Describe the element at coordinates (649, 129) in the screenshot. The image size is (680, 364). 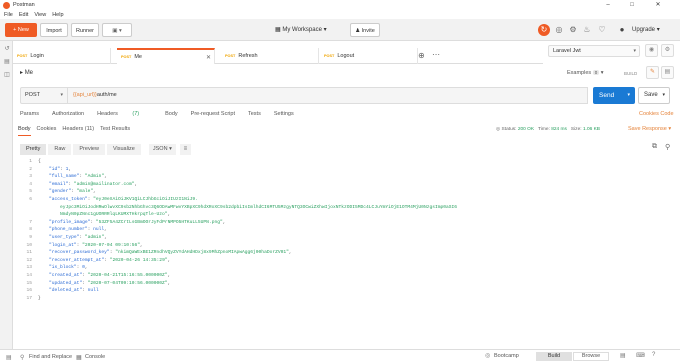
I see `save-response-dropdown: Save Response ▾` at that location.